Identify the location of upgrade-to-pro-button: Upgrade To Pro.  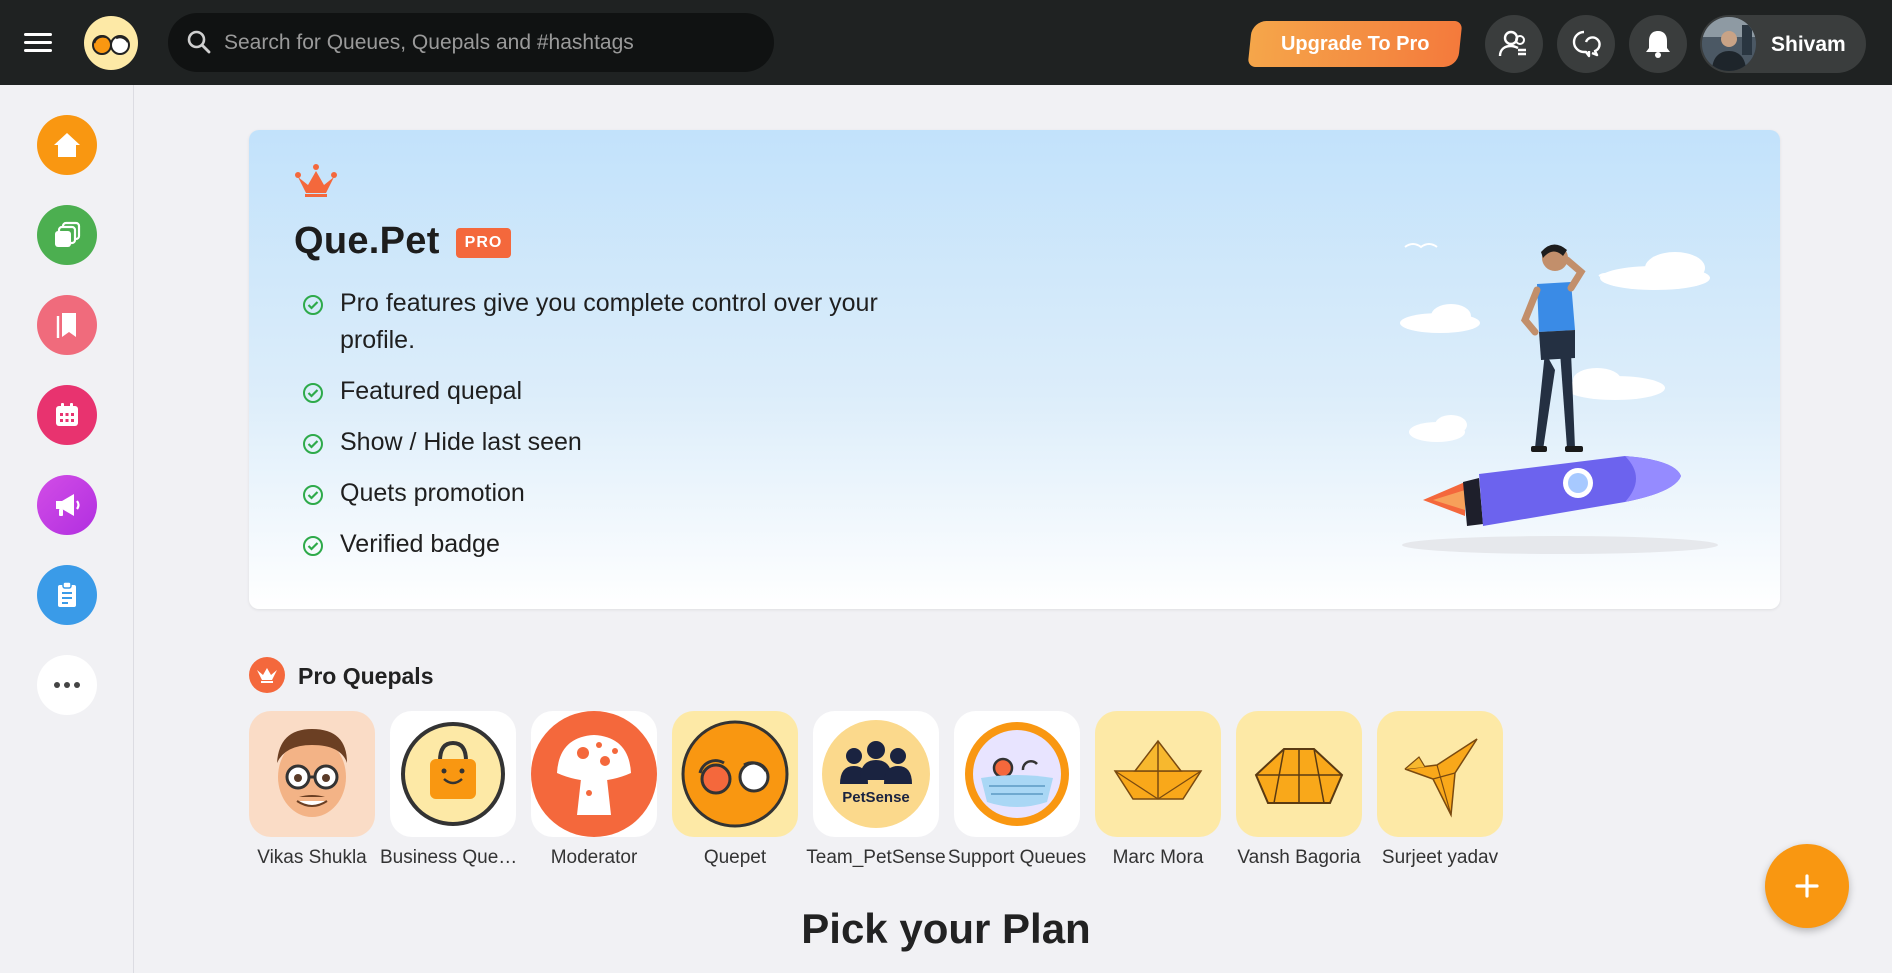
(1355, 44).